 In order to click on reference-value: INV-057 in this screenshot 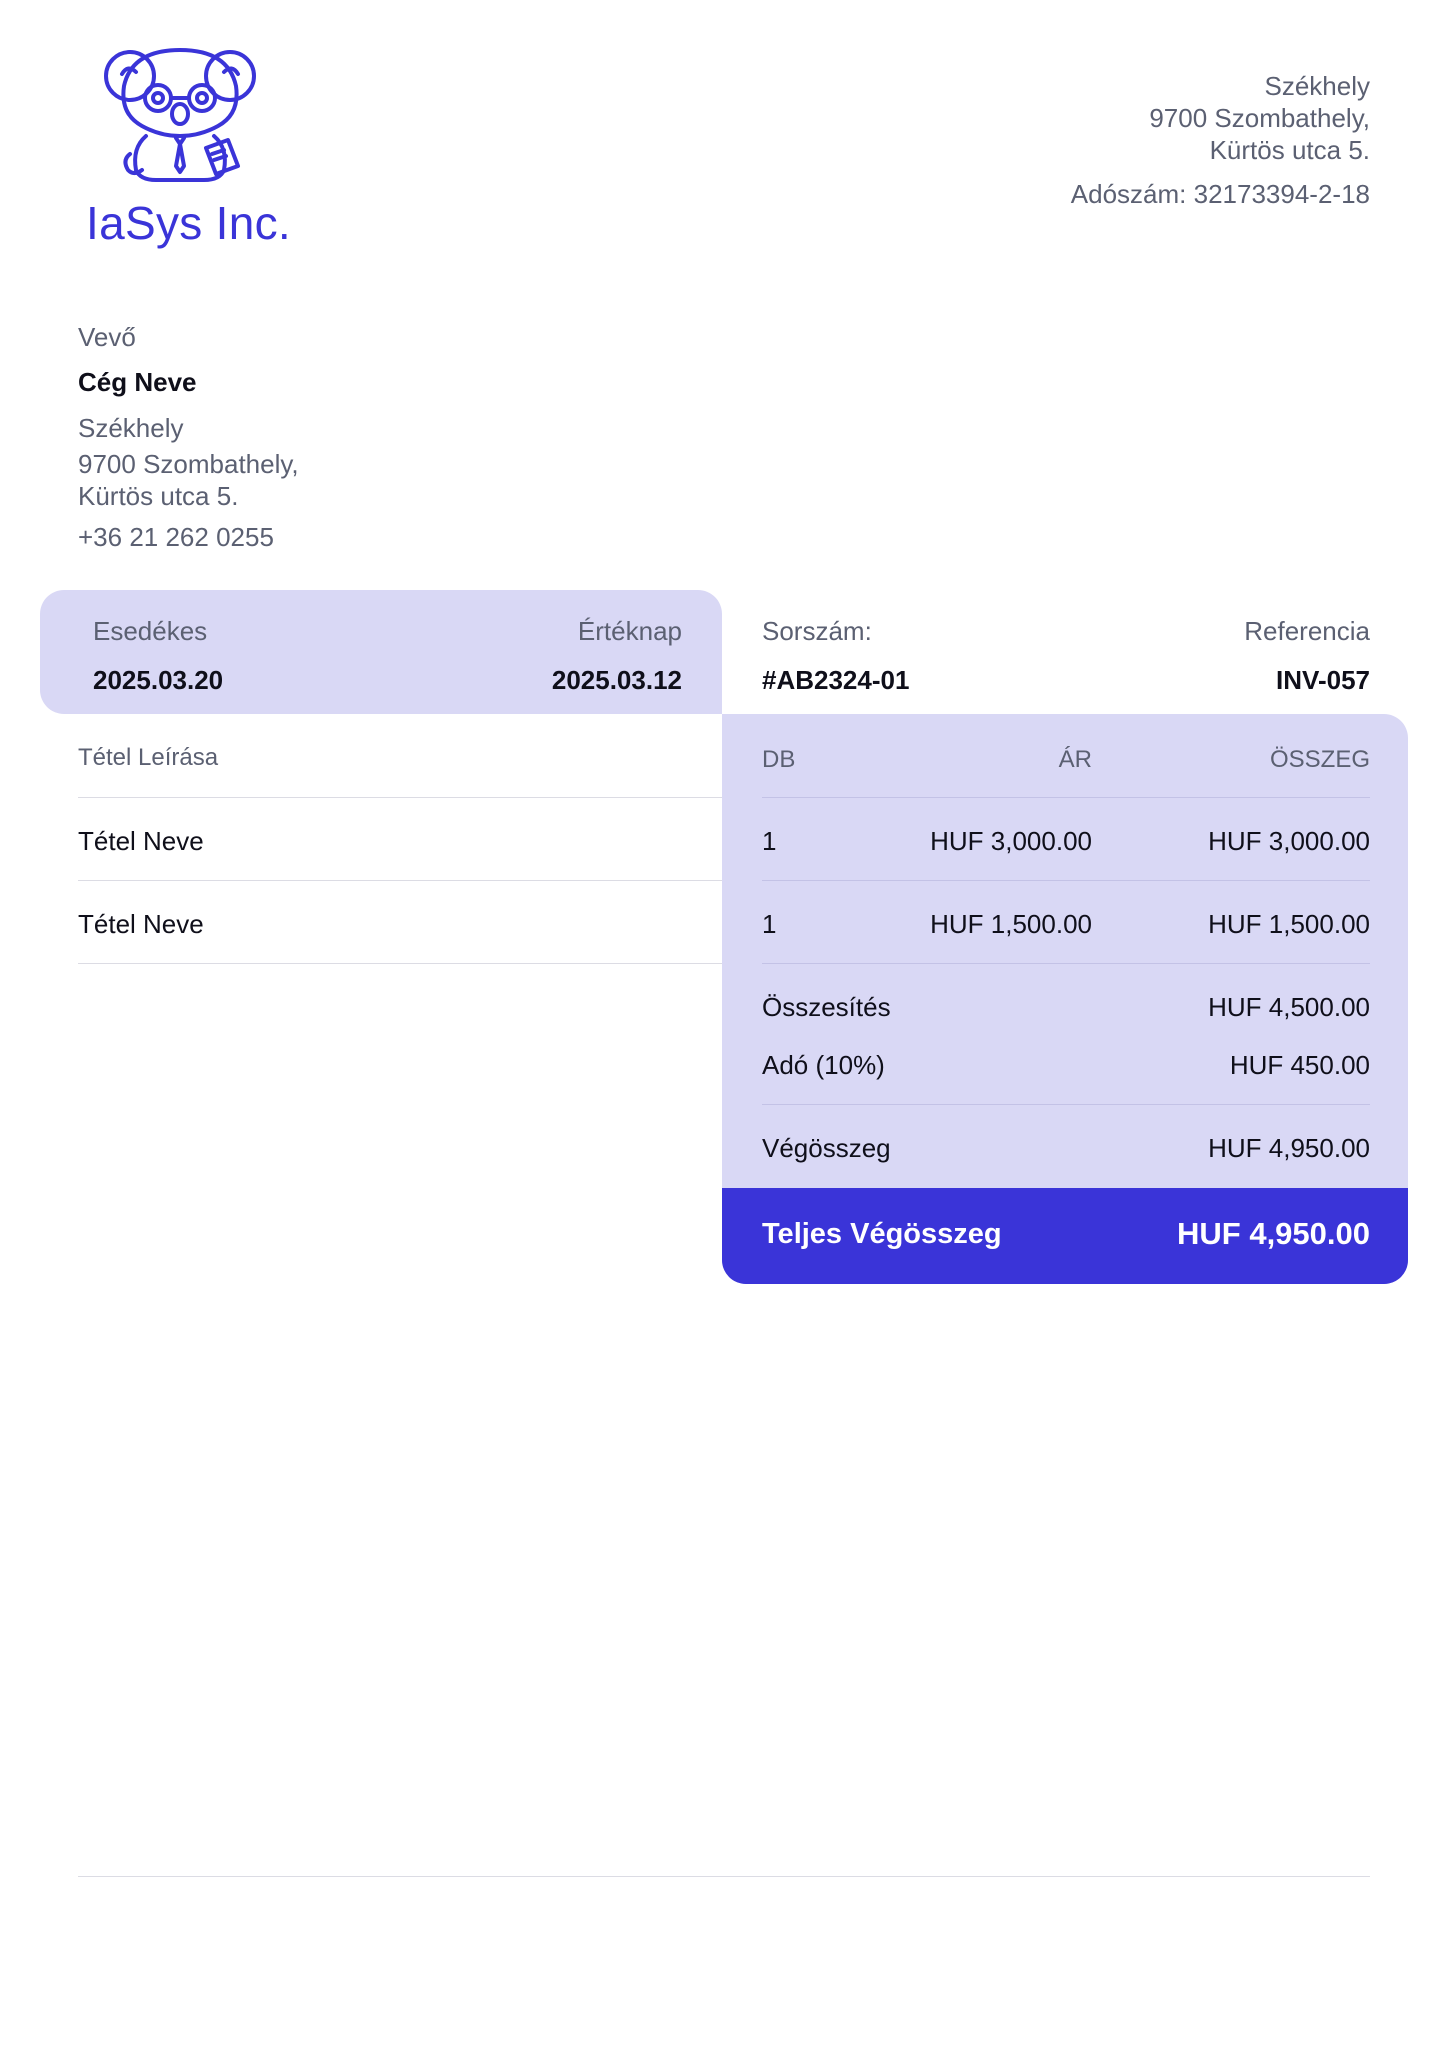, I will do `click(1323, 680)`.